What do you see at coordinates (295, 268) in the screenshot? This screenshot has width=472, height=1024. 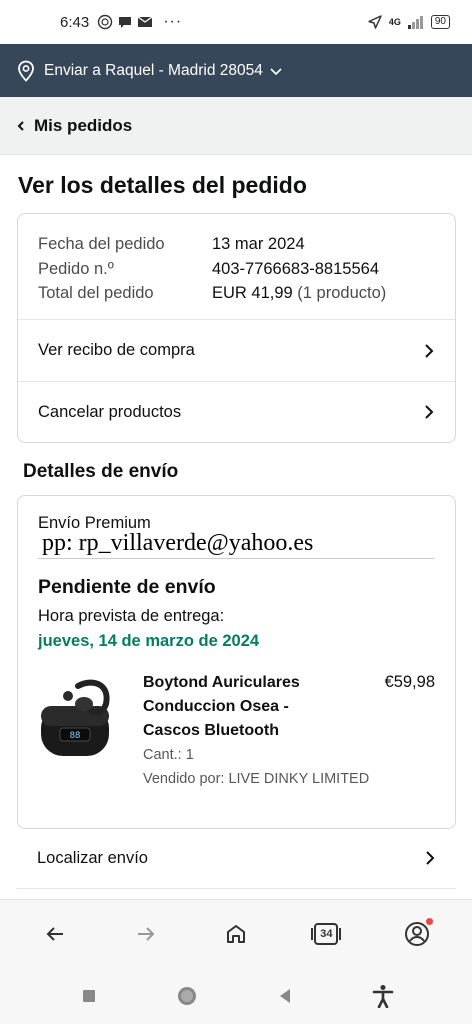 I see `order-number-value: 403-7766683-8815564` at bounding box center [295, 268].